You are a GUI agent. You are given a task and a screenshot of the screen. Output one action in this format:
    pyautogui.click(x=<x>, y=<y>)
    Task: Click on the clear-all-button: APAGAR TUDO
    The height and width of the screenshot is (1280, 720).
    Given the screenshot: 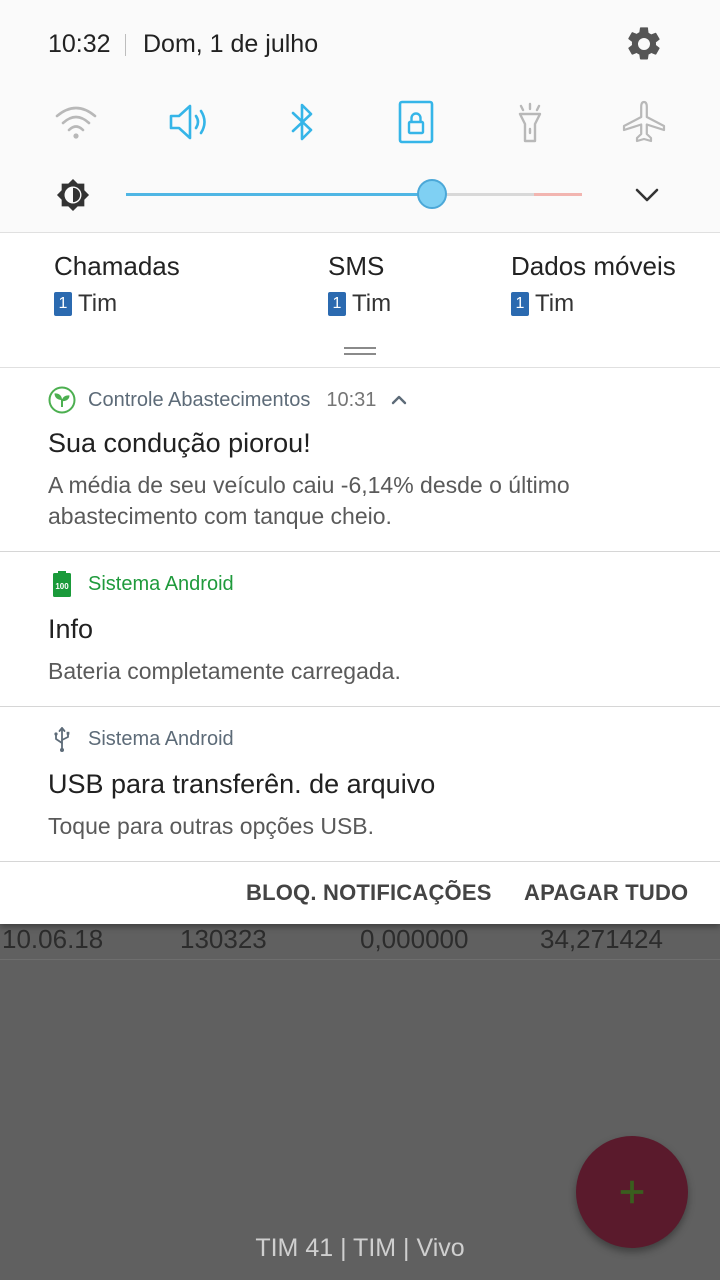 What is the action you would take?
    pyautogui.click(x=606, y=893)
    